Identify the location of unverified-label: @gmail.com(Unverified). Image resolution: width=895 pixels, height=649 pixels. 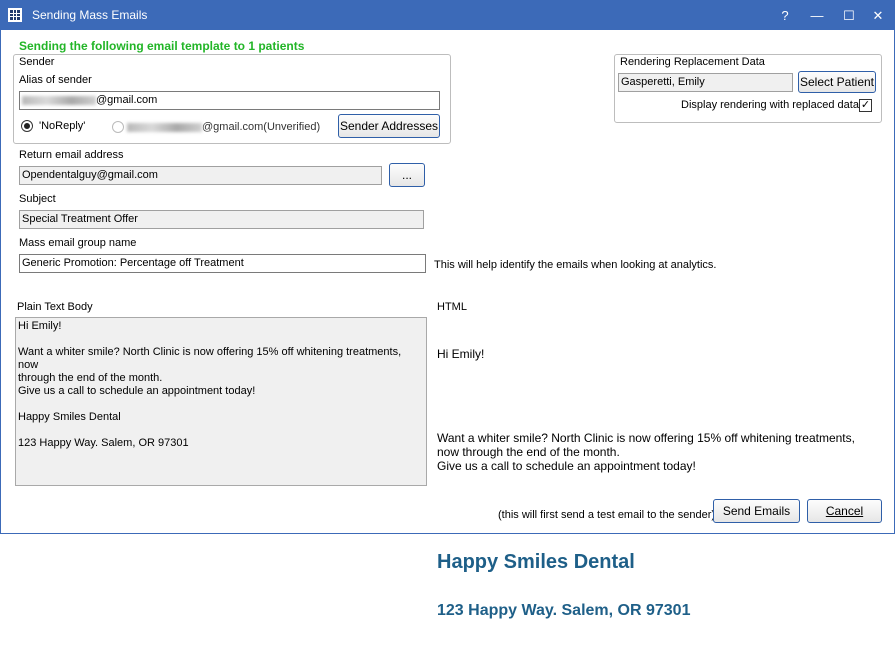
(223, 127).